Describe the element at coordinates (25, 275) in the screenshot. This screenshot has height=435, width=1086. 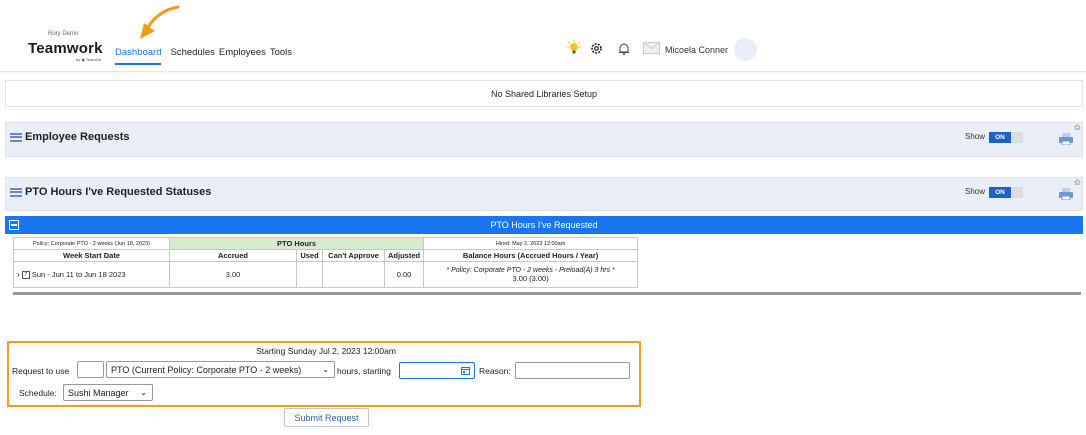
I see `calendar-icon: 7` at that location.